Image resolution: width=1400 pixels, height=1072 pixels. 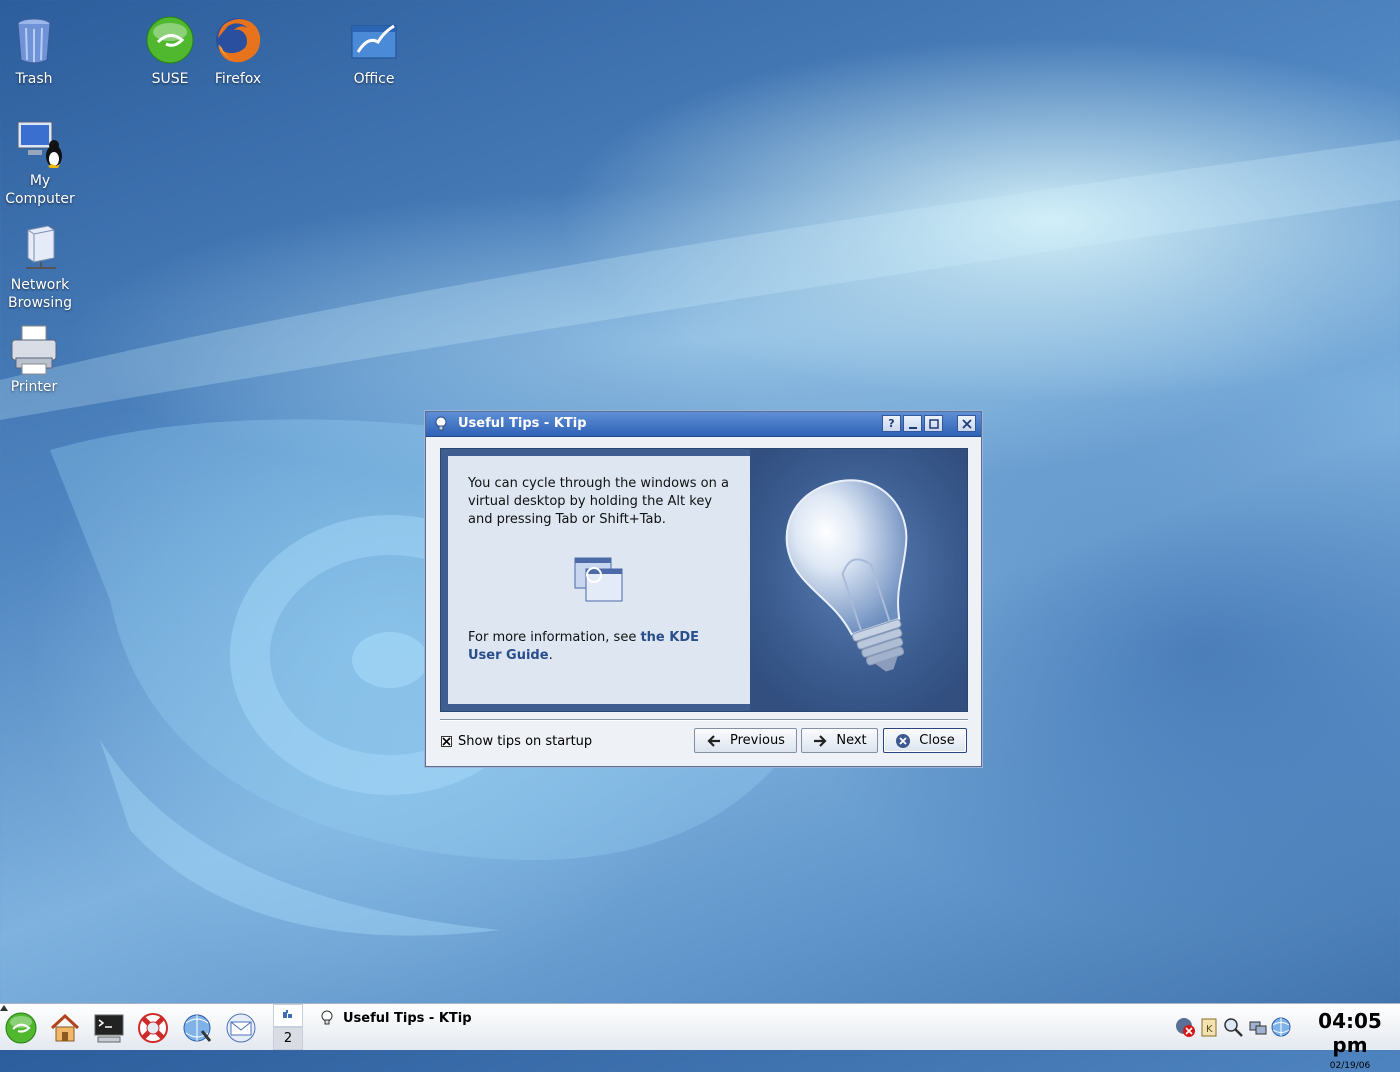 I want to click on arrow-right-icon, so click(x=820, y=740).